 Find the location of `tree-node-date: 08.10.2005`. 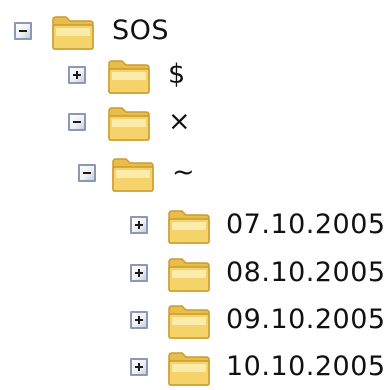

tree-node-date: 08.10.2005 is located at coordinates (194, 274).